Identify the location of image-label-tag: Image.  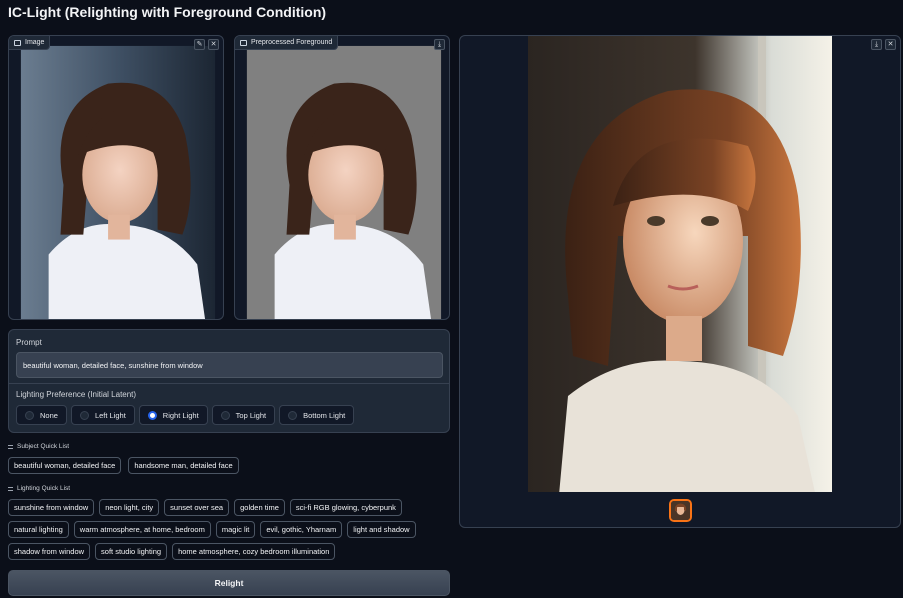
(30, 43).